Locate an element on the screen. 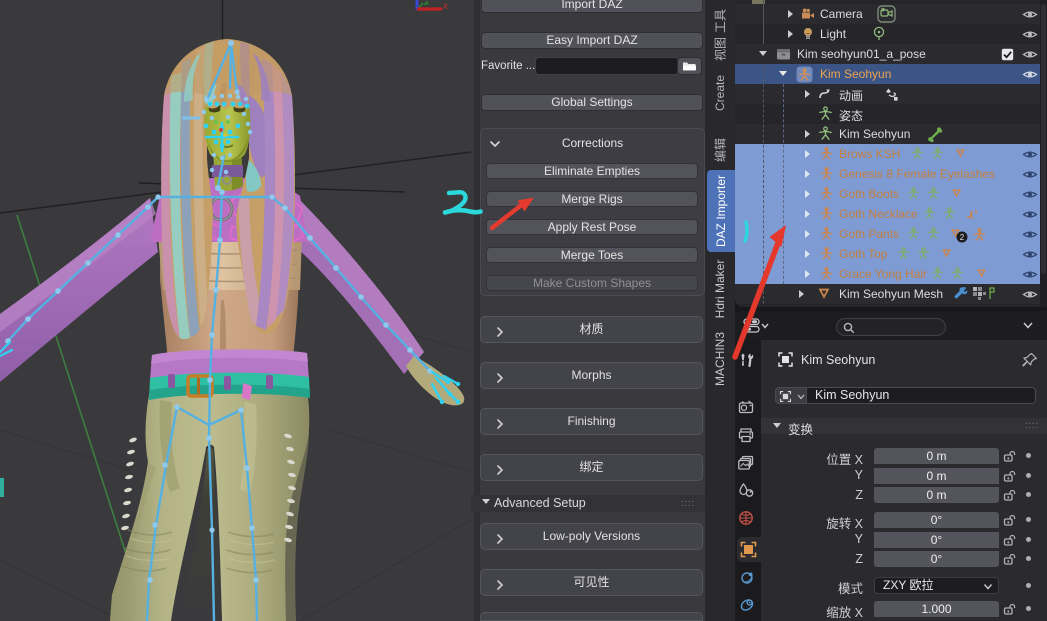 This screenshot has height=621, width=1047. svg-text: 2 is located at coordinates (962, 237).